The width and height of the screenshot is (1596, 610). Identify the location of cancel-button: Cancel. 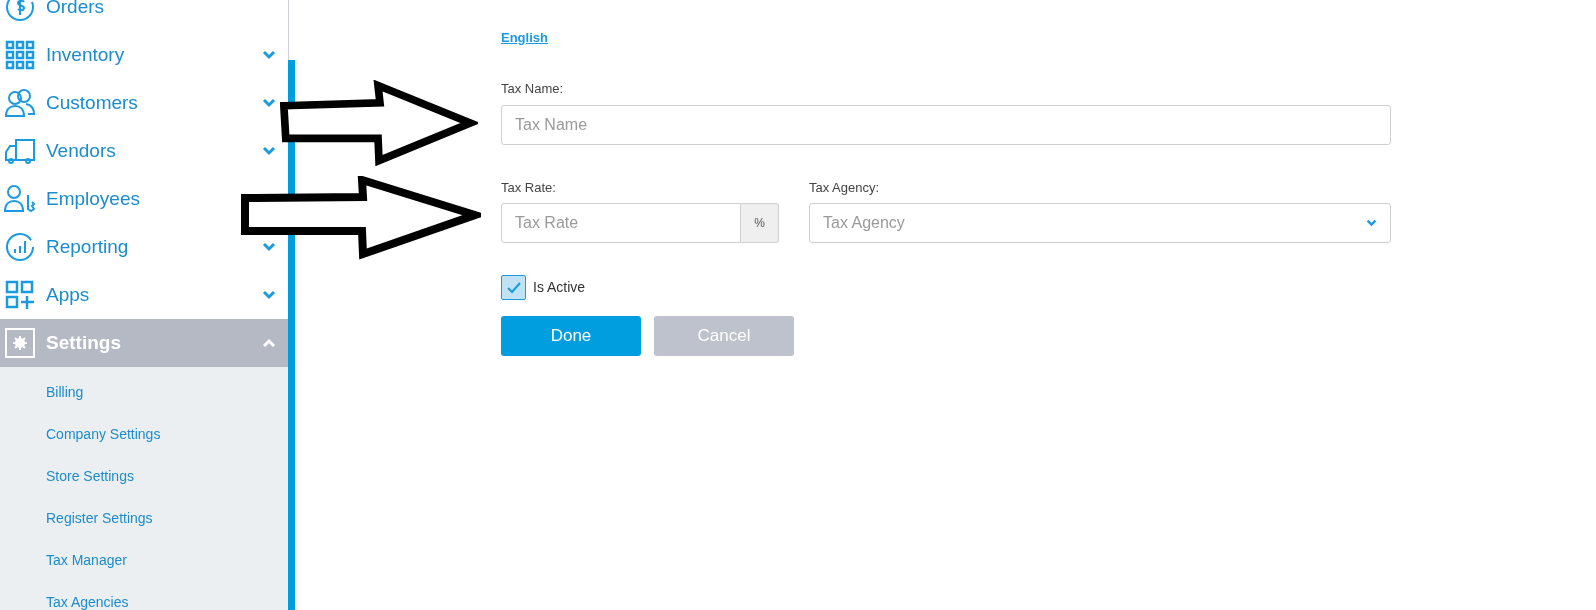
(724, 336).